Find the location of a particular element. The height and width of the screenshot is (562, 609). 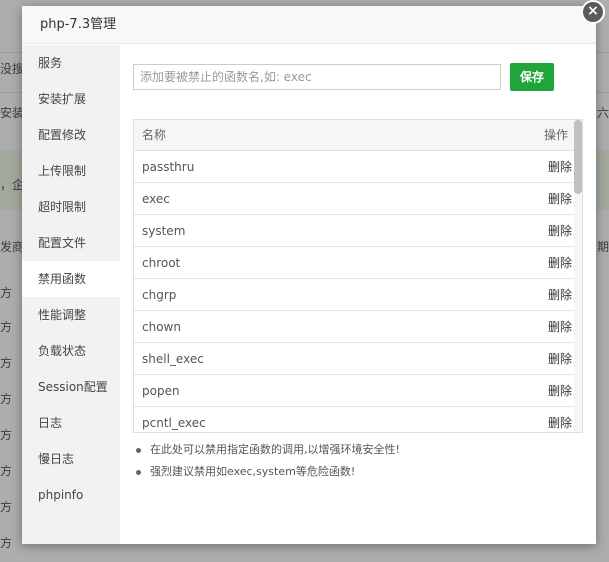

sidebar-item-config-edit: 配置修改 is located at coordinates (71, 135).